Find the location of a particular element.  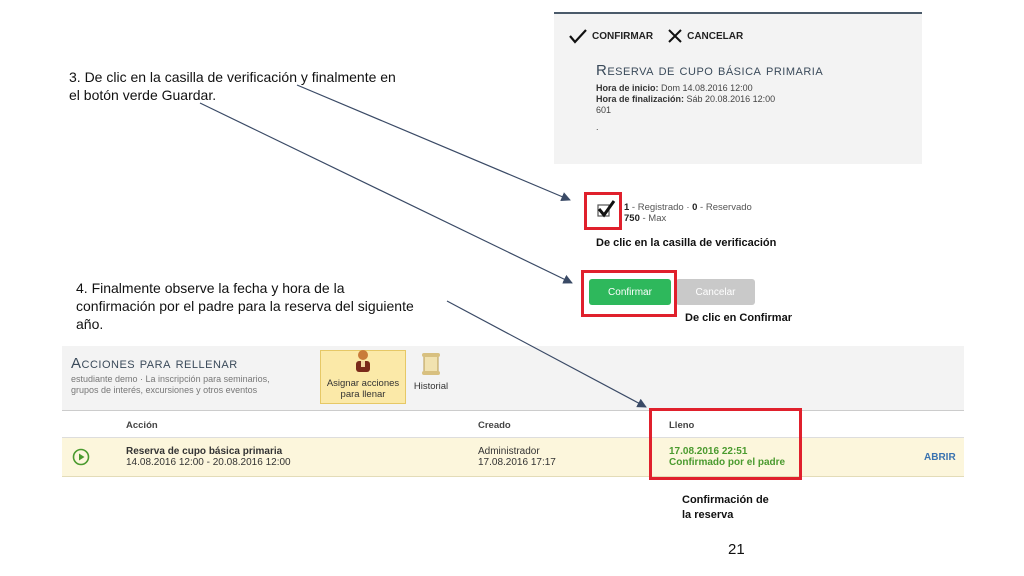

checkbox-caption: De clic en la casilla de verificación is located at coordinates (686, 243).